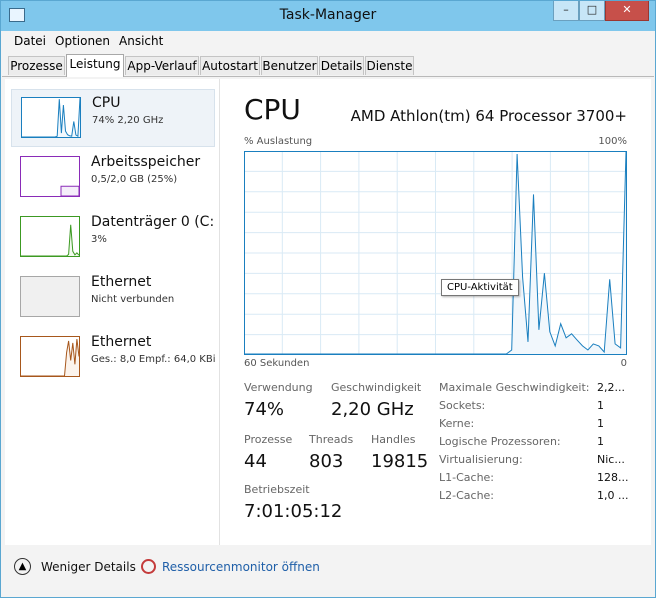 Image resolution: width=656 pixels, height=598 pixels. Describe the element at coordinates (277, 363) in the screenshot. I see `x-left-label: 60 Sekunden` at that location.